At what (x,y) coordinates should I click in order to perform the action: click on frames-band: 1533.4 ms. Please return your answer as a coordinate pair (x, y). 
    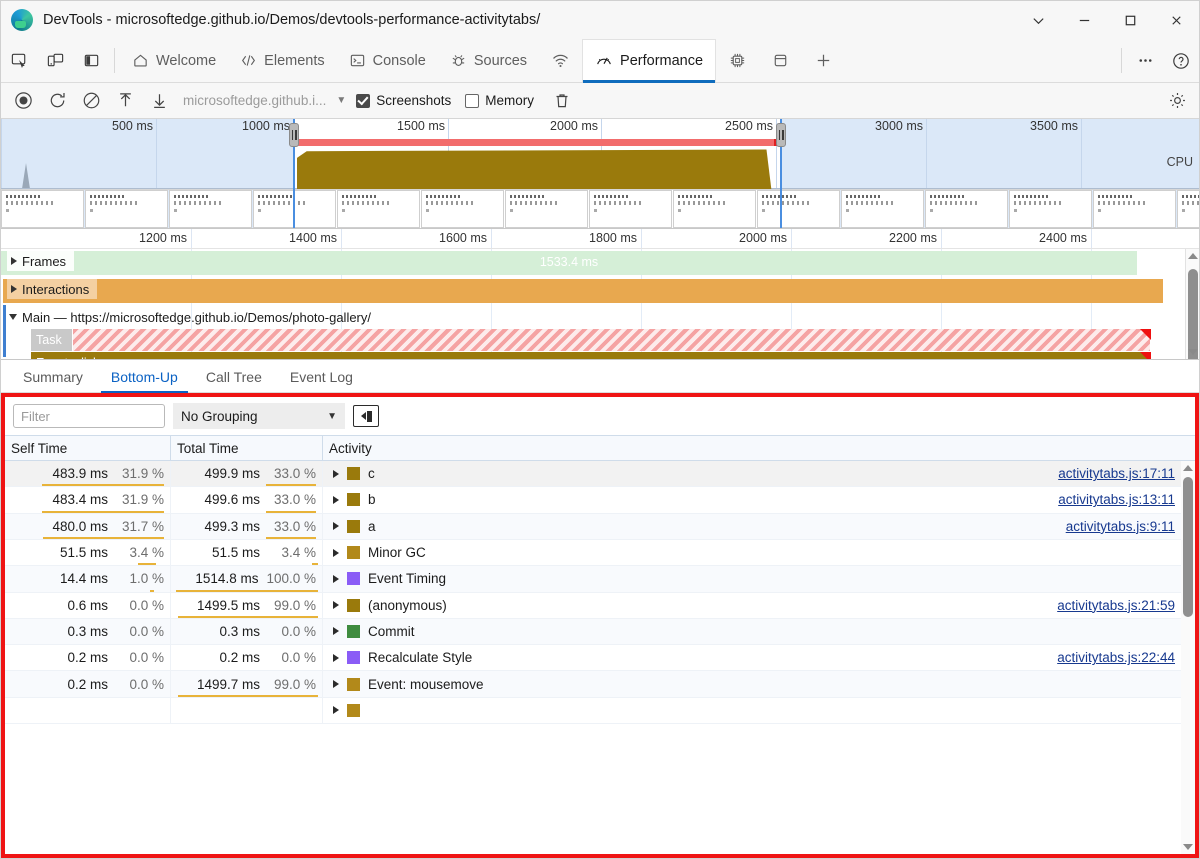
    Looking at the image, I should click on (569, 263).